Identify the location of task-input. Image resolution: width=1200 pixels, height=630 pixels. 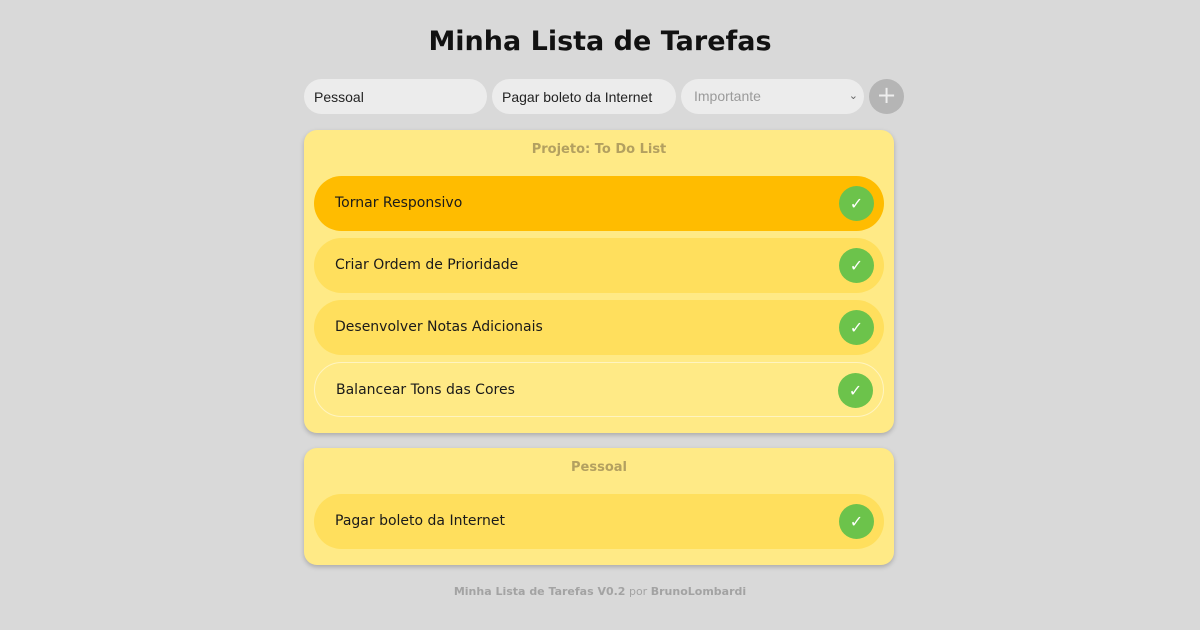
(584, 96).